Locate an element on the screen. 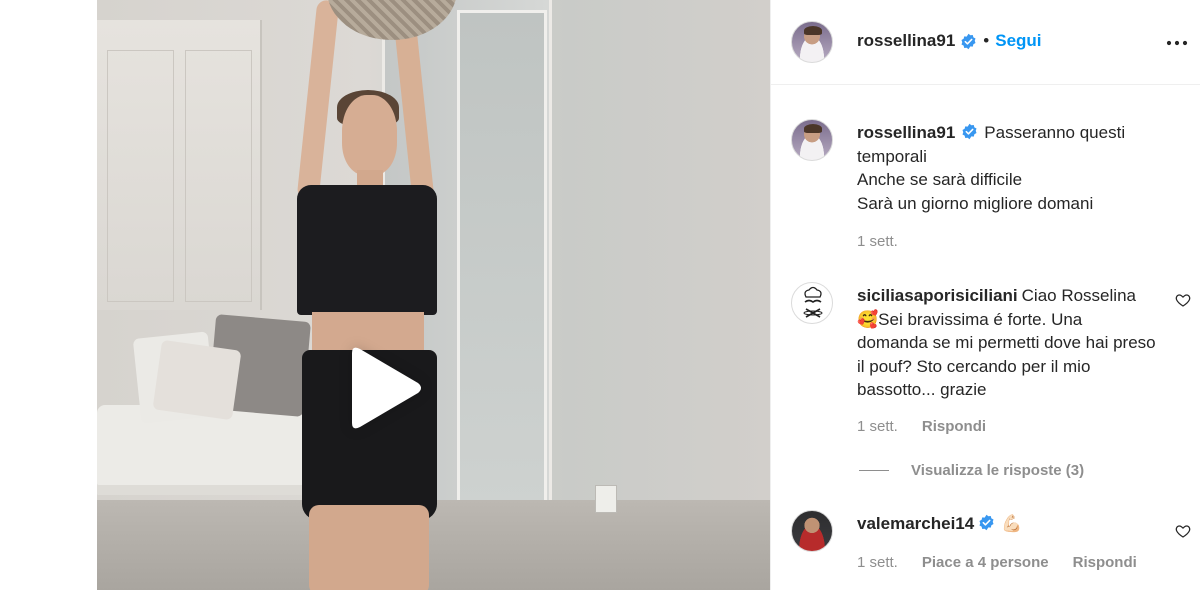 This screenshot has width=1200, height=590. caption-text-line3: Sarà un giorno migliore domani is located at coordinates (975, 203).